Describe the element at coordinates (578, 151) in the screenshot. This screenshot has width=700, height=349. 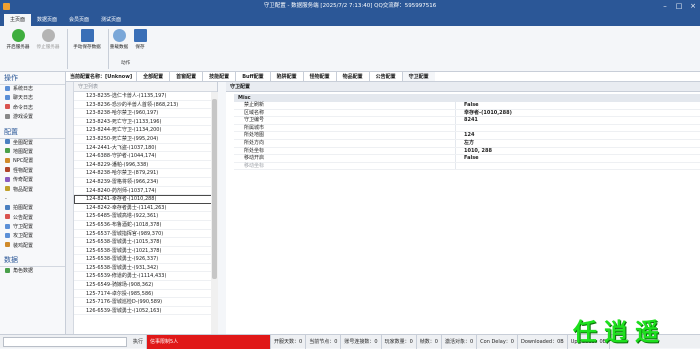
I see `property-value: 1010, 288` at that location.